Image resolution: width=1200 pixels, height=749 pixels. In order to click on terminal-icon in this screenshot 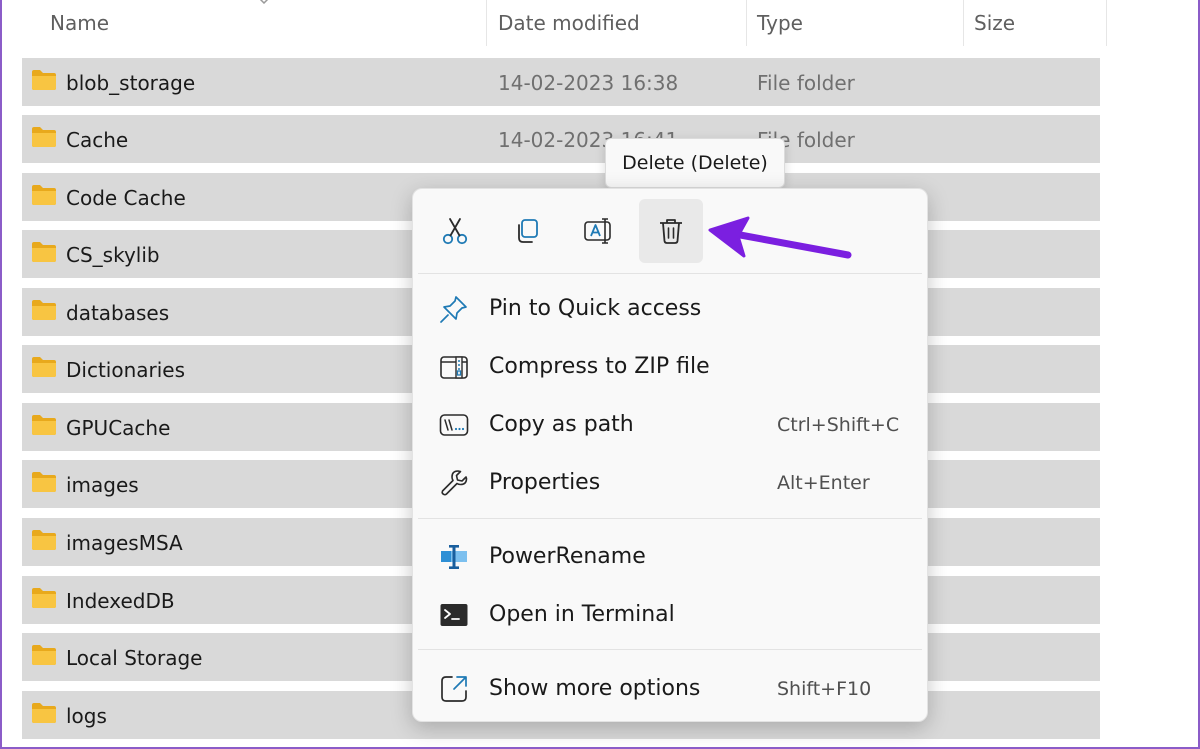, I will do `click(454, 615)`.